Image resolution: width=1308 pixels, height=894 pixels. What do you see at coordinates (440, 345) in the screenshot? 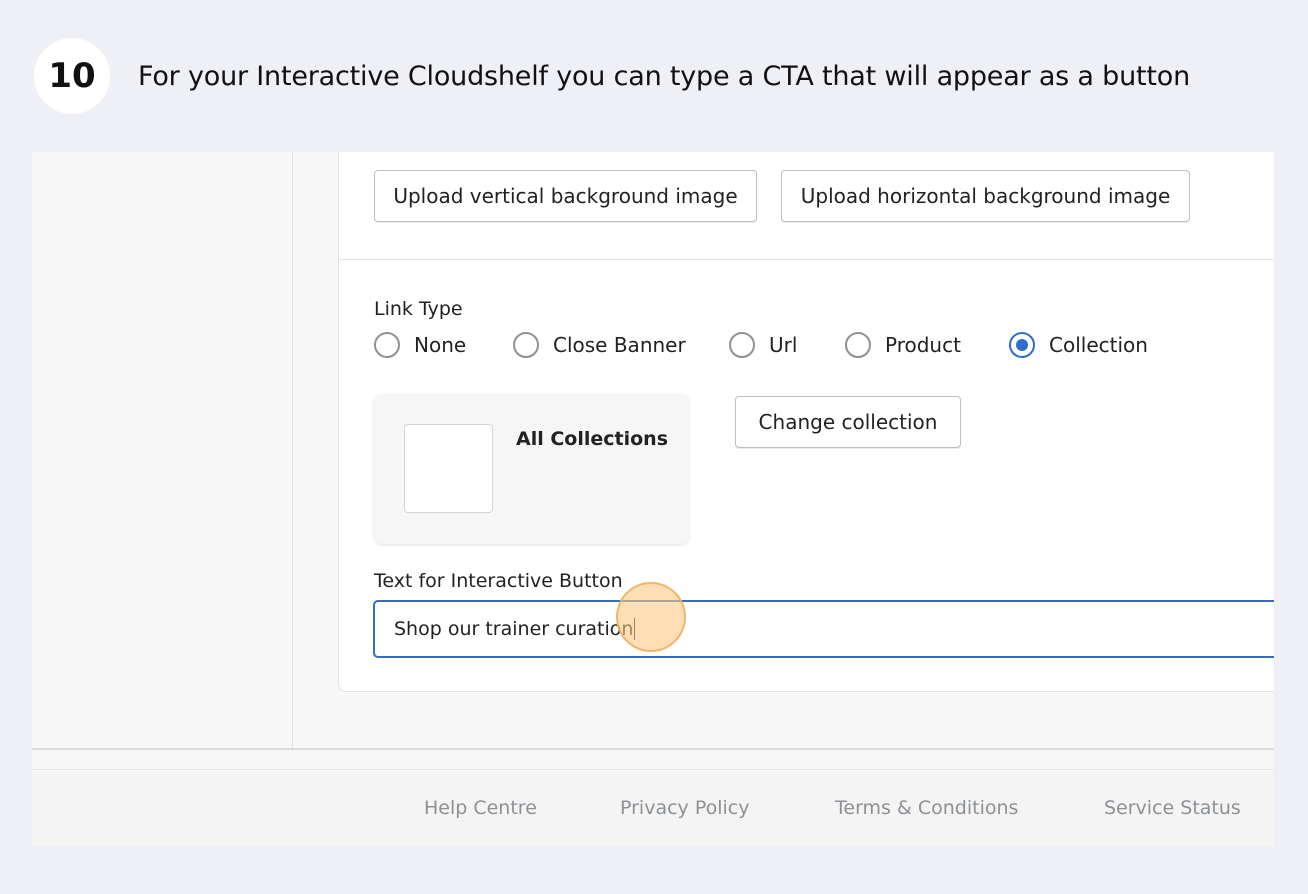
I see `radio-label-none: None` at bounding box center [440, 345].